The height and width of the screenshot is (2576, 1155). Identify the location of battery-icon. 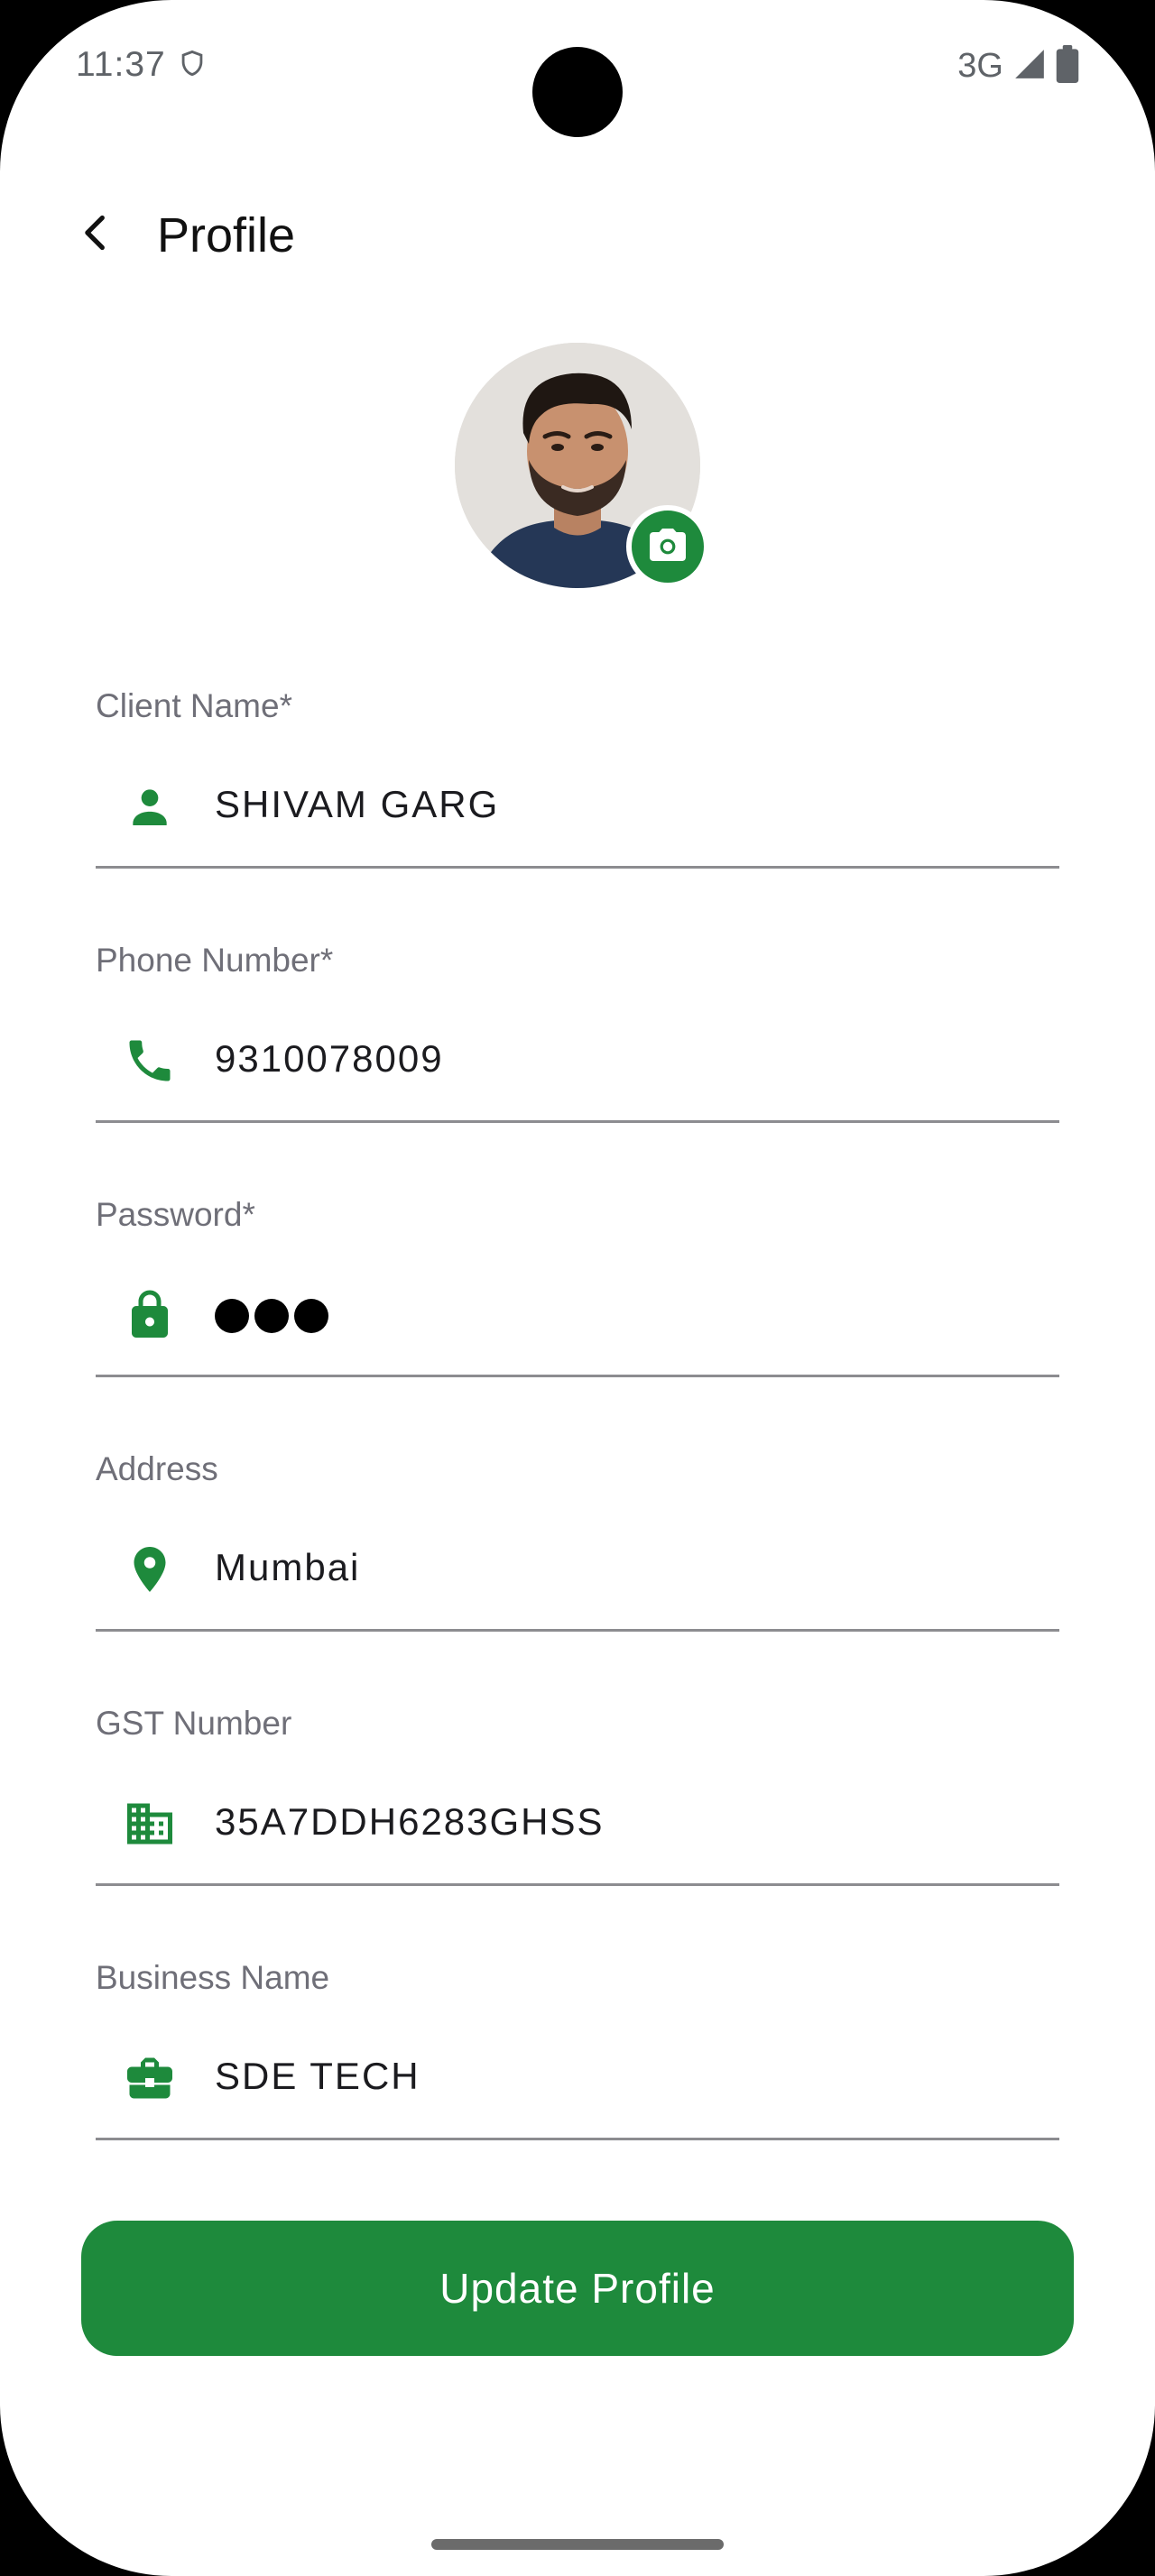
(1067, 66).